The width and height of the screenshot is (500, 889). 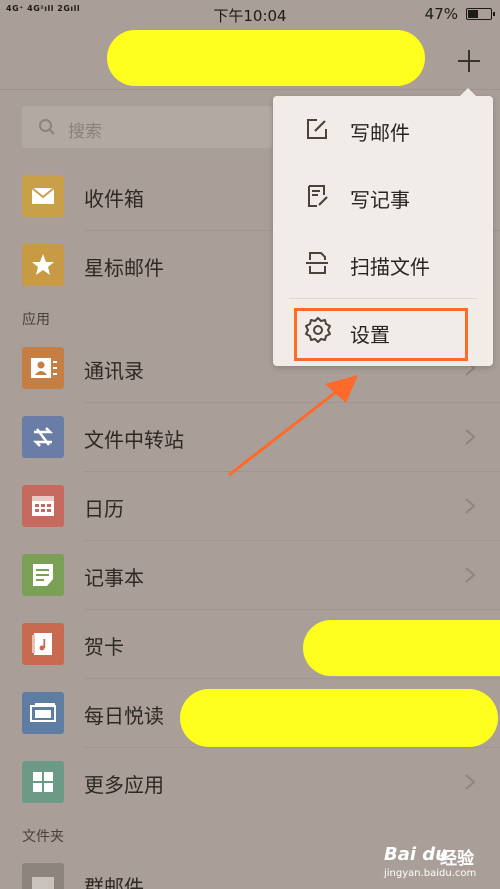 I want to click on annotation-arrow, so click(x=293, y=426).